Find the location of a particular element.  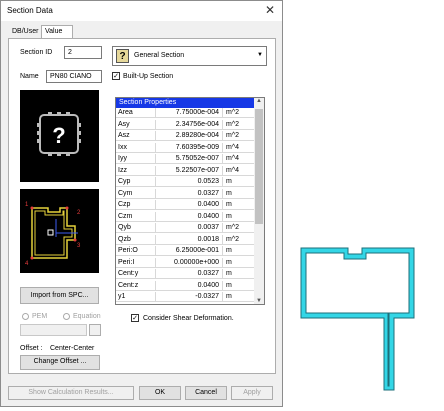

section-icon-preview: ? is located at coordinates (59, 136).